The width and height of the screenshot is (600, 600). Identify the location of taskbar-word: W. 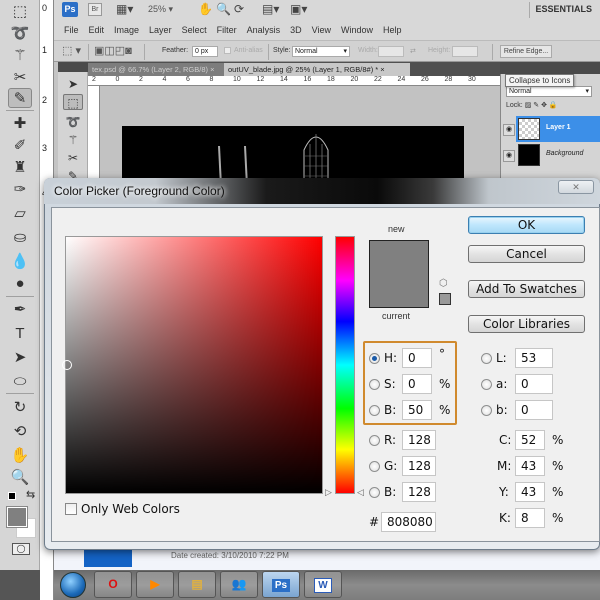
(323, 584).